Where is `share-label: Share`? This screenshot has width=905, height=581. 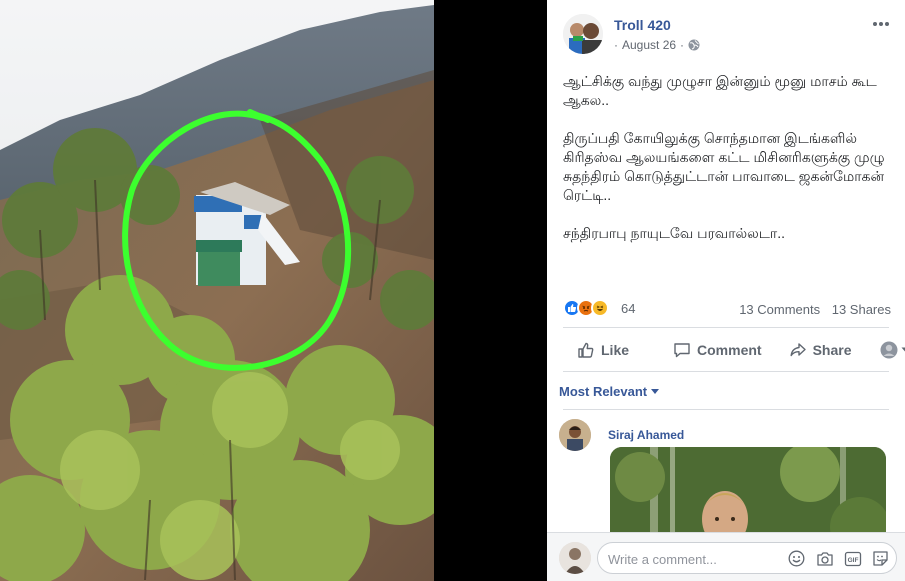 share-label: Share is located at coordinates (832, 350).